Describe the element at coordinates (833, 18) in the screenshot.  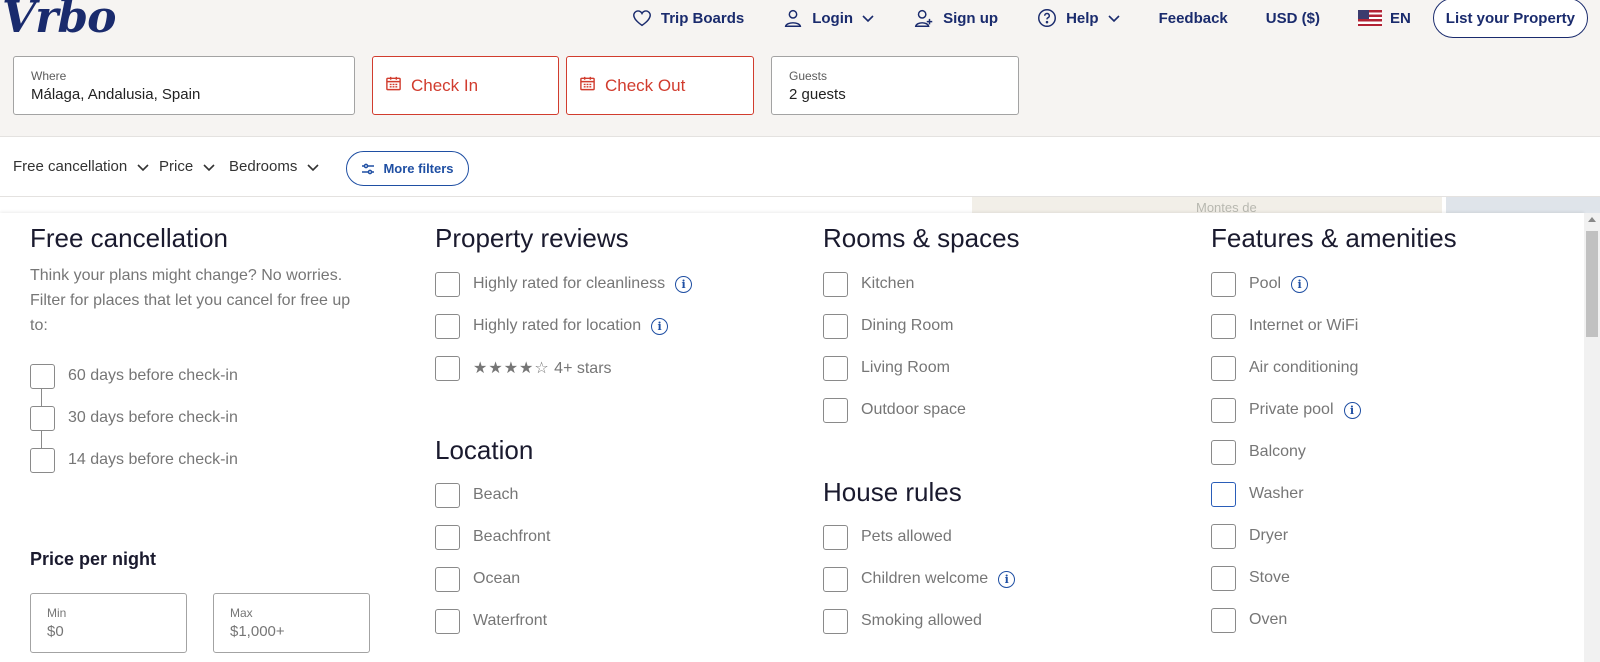
I see `login-label: Login` at that location.